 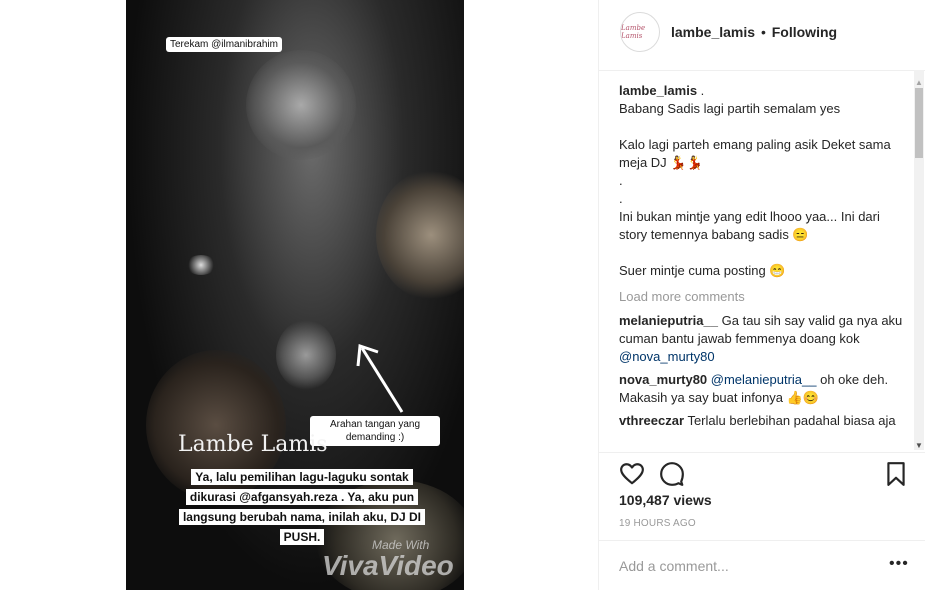 I want to click on comment-mention-link: @melanieputria__, so click(x=764, y=379).